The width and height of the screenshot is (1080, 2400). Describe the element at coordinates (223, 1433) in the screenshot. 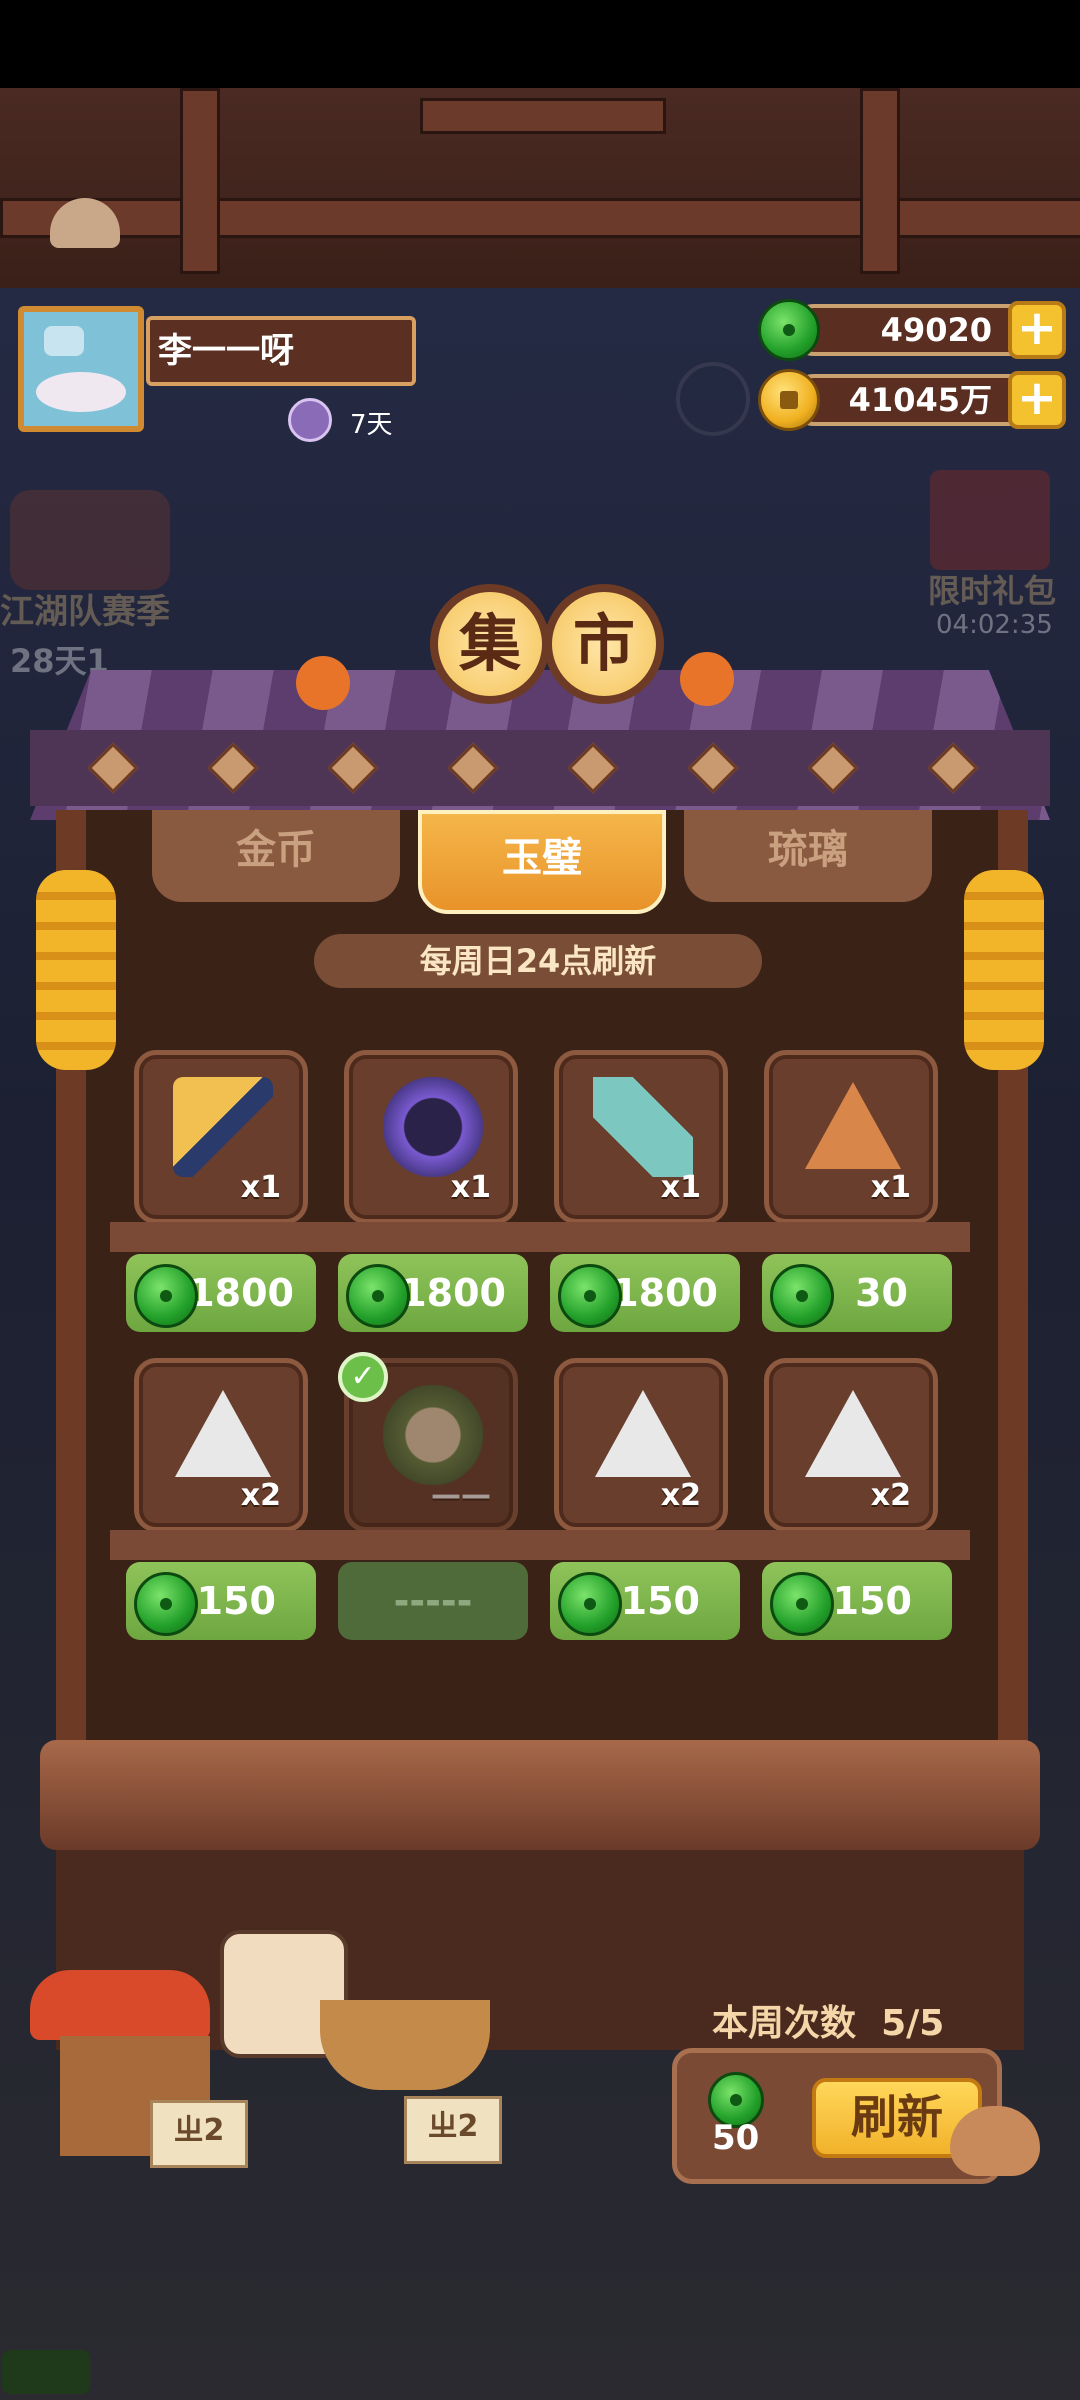

I see `white-triangle-charm-icon` at that location.